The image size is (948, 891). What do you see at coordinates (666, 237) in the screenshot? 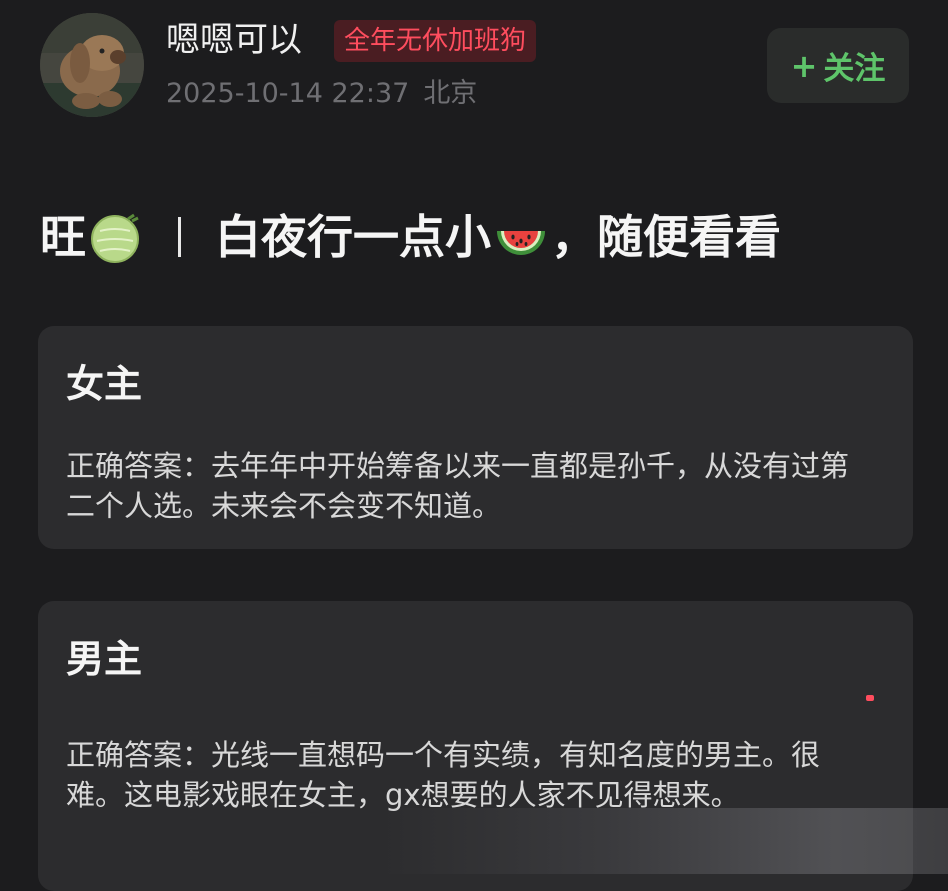
I see `title-part-3: ，随便看看` at bounding box center [666, 237].